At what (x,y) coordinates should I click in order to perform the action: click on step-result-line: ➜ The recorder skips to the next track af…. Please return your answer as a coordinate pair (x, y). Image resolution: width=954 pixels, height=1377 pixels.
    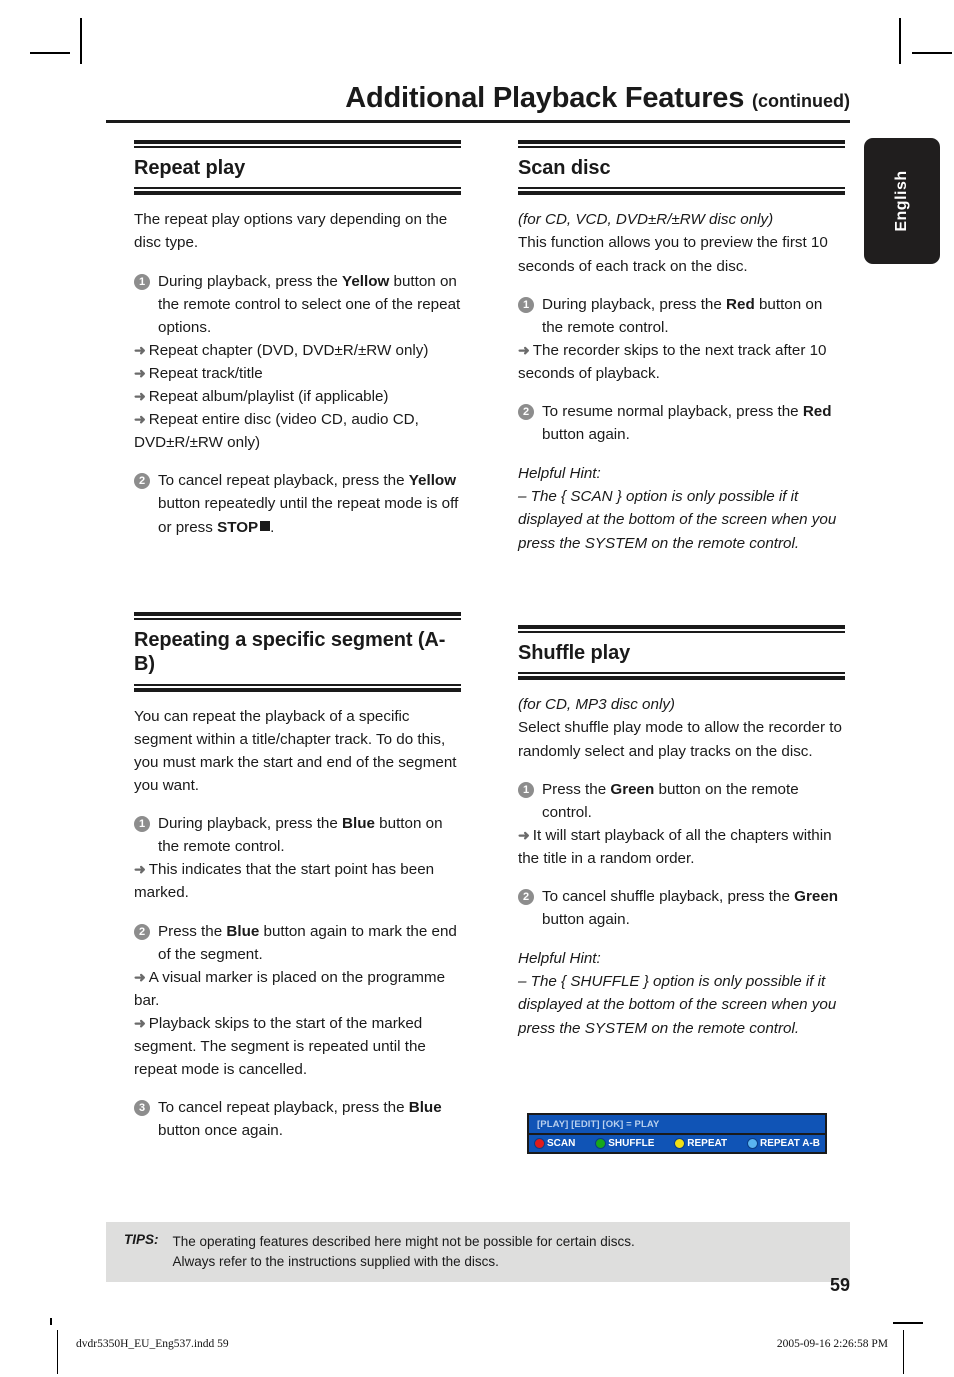
    Looking at the image, I should click on (681, 362).